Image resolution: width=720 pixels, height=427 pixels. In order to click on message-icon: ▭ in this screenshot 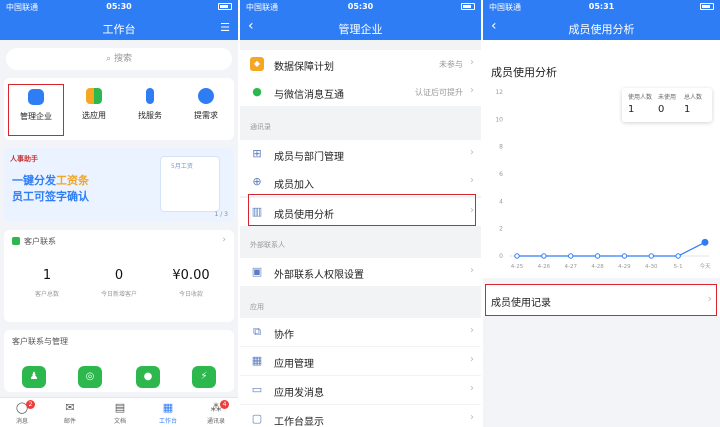, I will do `click(257, 389)`.